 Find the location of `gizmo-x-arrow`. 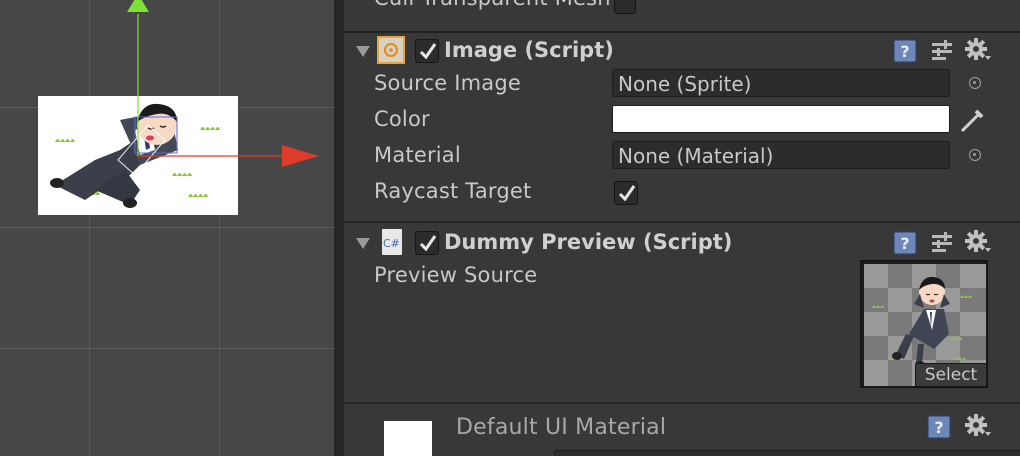

gizmo-x-arrow is located at coordinates (300, 156).